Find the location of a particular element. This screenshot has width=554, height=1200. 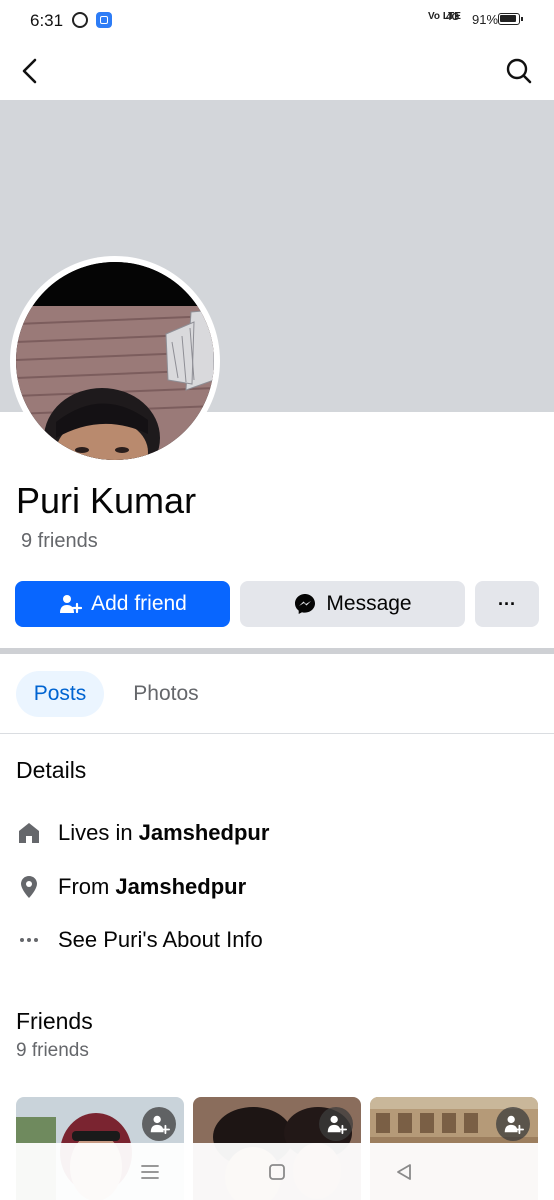

see-about-info-label: See Puri's About Info is located at coordinates (160, 939).